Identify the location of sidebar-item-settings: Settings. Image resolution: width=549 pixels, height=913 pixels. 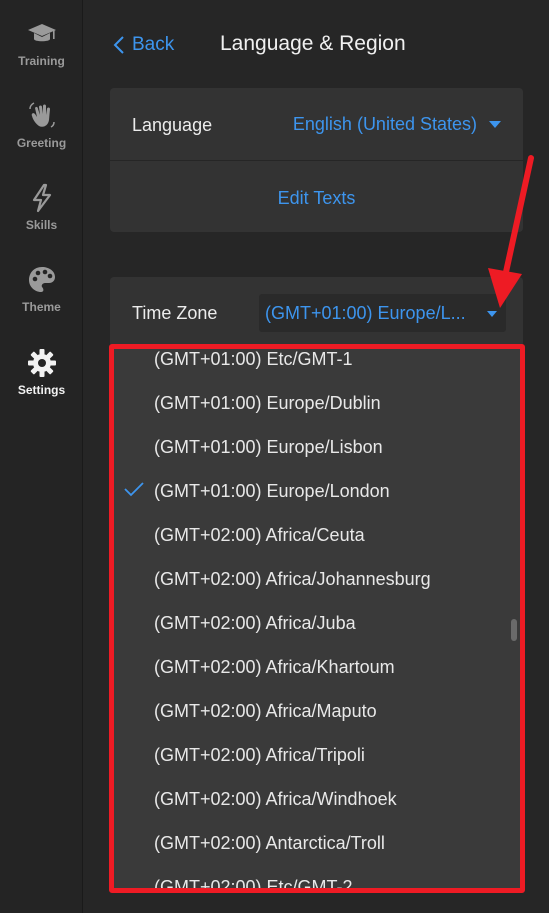
(41, 382).